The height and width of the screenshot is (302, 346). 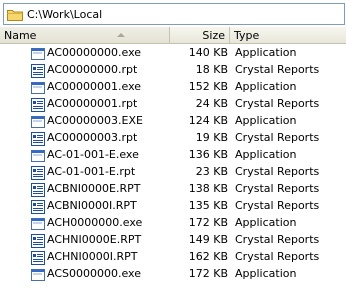 I want to click on file-name-cell: ACS0000000.exe, so click(x=85, y=275).